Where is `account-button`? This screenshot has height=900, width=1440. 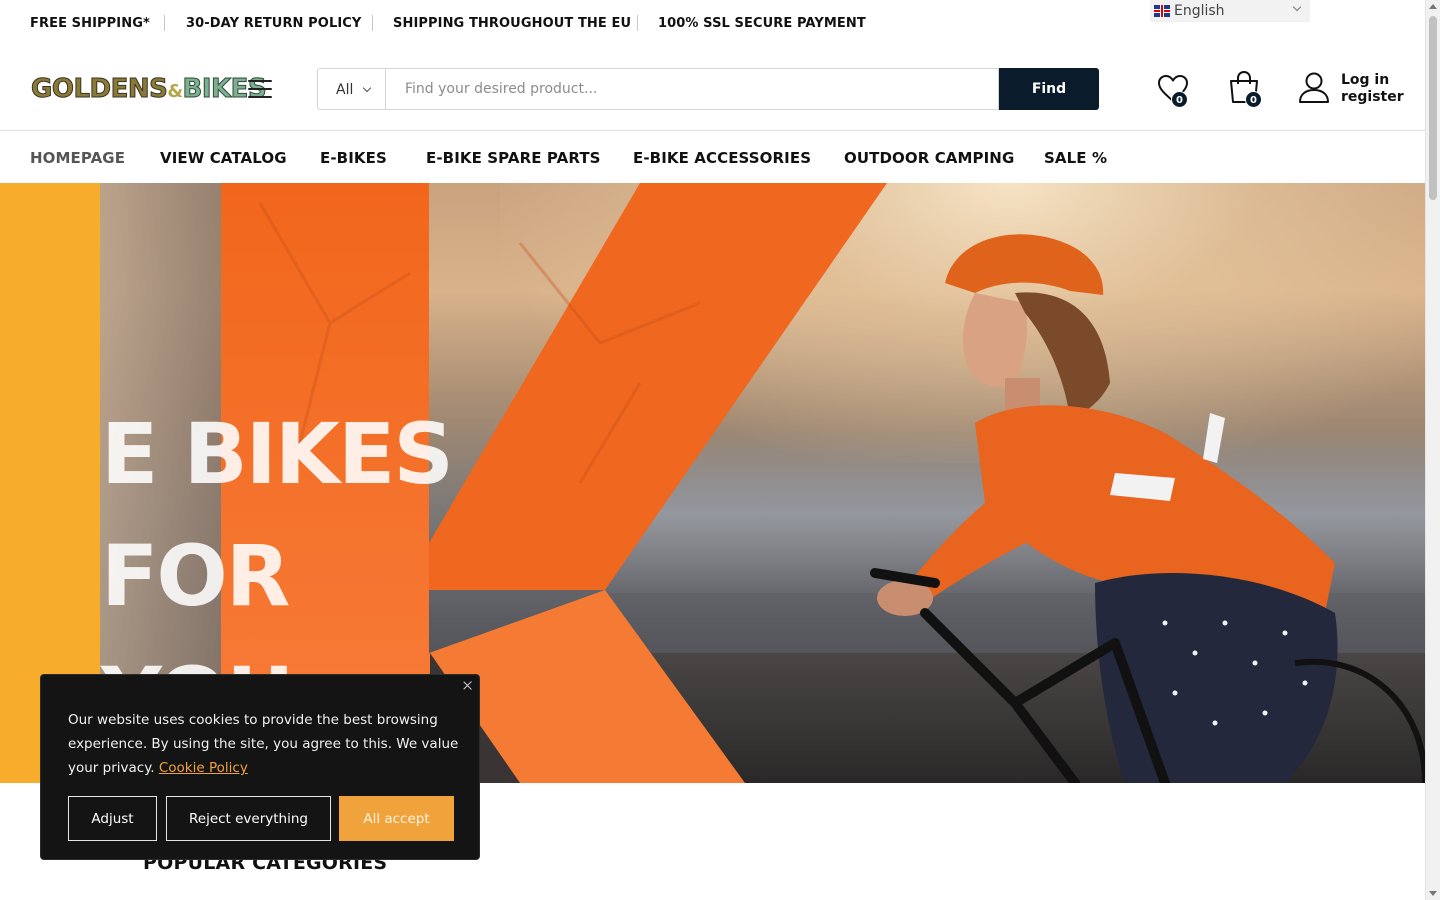 account-button is located at coordinates (1315, 88).